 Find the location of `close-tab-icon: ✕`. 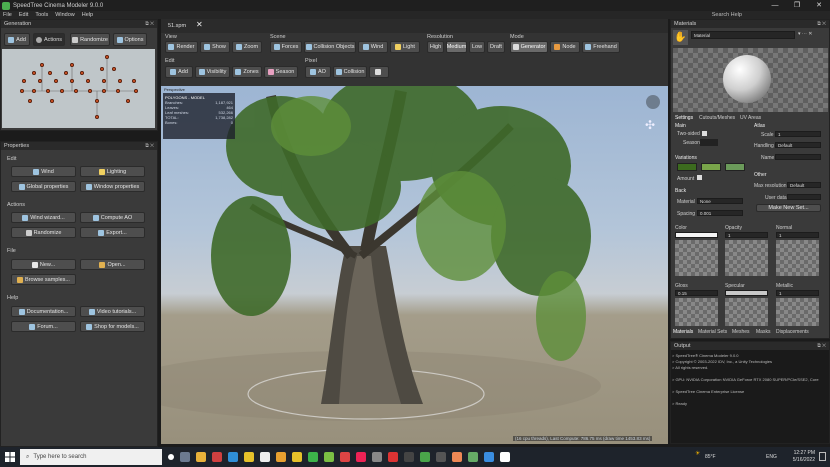

close-tab-icon: ✕ is located at coordinates (199, 25).